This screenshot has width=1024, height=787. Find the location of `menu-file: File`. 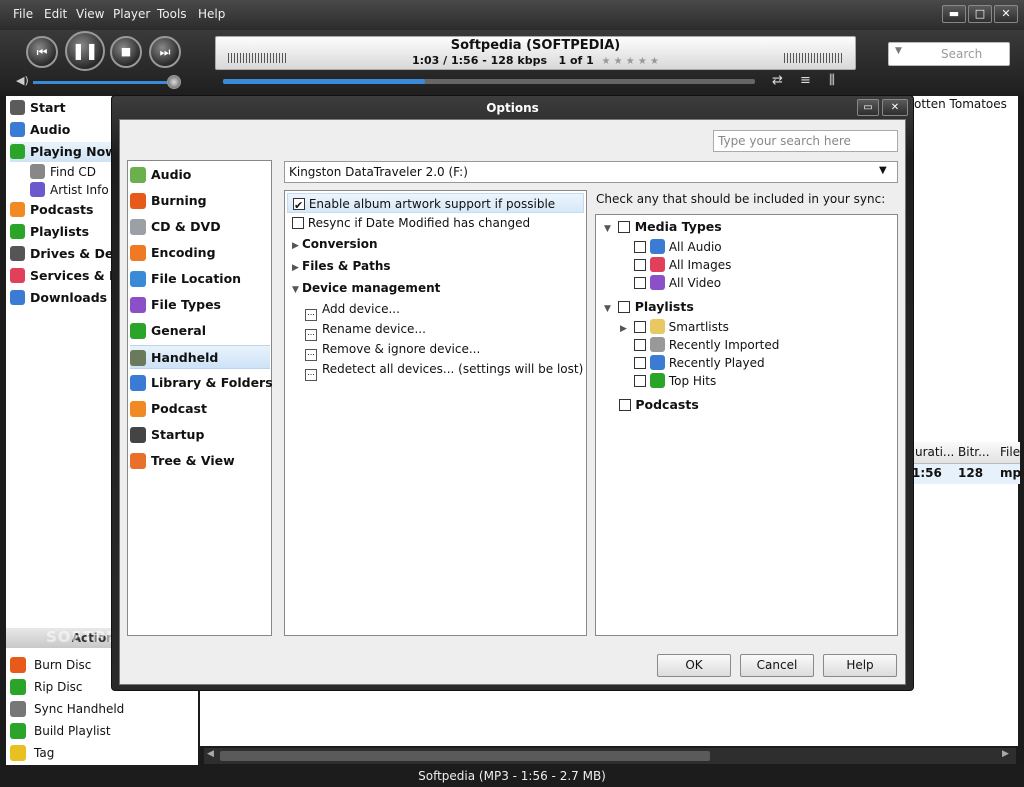

menu-file: File is located at coordinates (23, 14).